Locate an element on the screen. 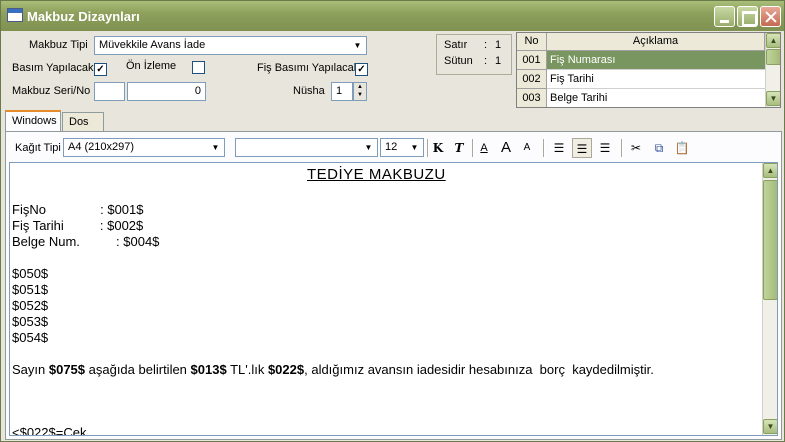  align-left-icon: ☰ is located at coordinates (559, 148).